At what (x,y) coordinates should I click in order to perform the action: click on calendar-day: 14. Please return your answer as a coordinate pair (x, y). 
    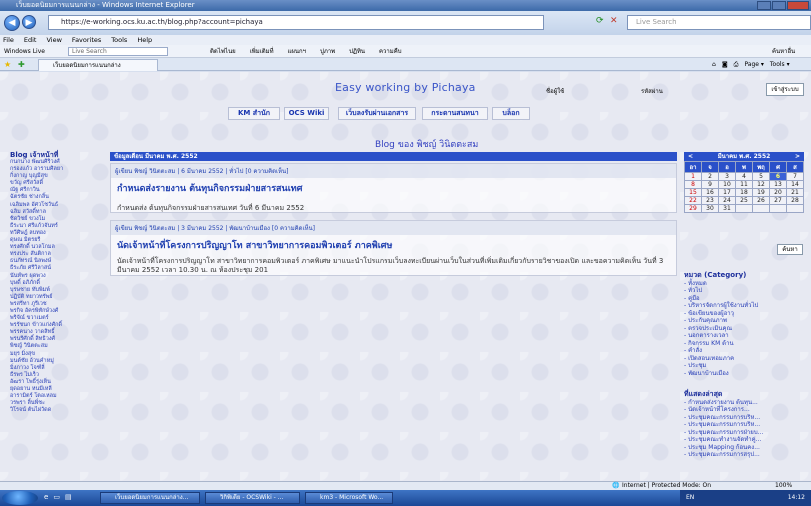
    Looking at the image, I should click on (795, 184).